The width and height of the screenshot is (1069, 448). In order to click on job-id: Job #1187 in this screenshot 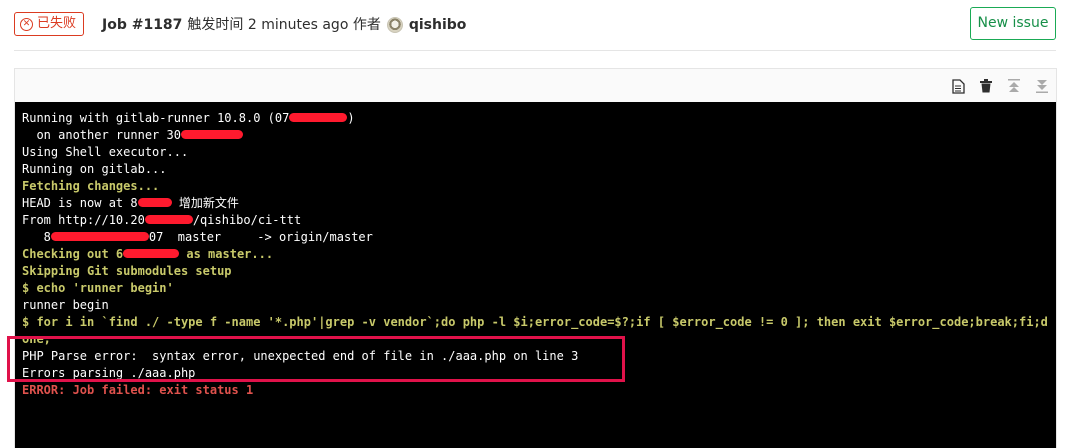, I will do `click(142, 25)`.